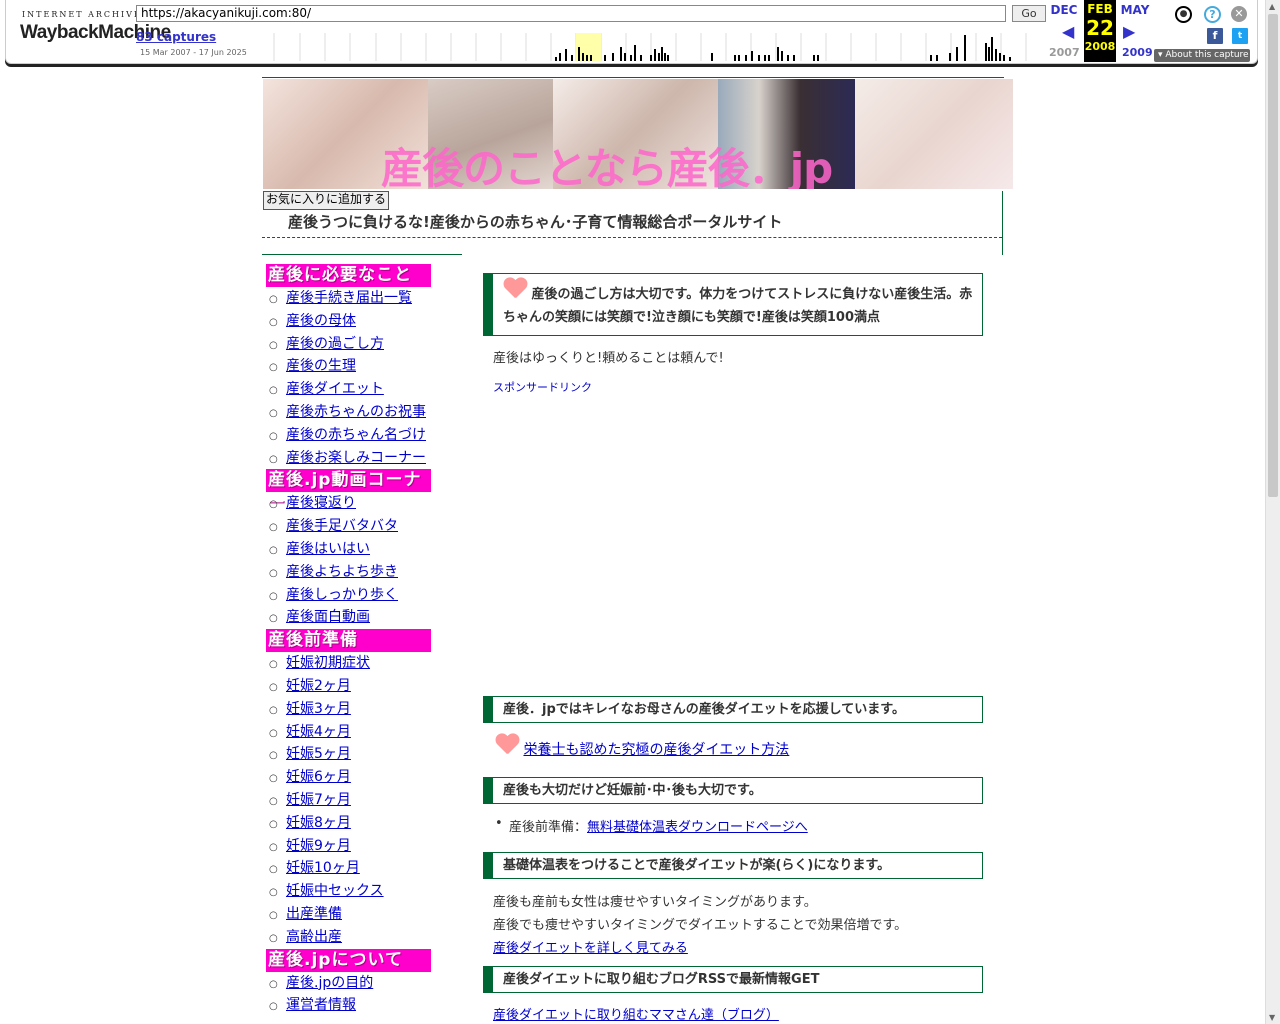 Image resolution: width=1280 pixels, height=1024 pixels. I want to click on sidebar-item: 妊娠初期症状, so click(351, 663).